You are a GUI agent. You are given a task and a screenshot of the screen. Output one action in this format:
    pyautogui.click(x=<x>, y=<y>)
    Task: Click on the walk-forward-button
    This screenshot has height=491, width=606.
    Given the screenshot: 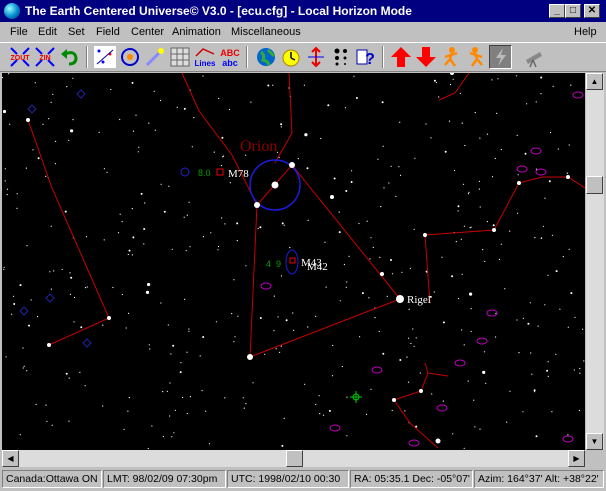 What is the action you would take?
    pyautogui.click(x=475, y=57)
    